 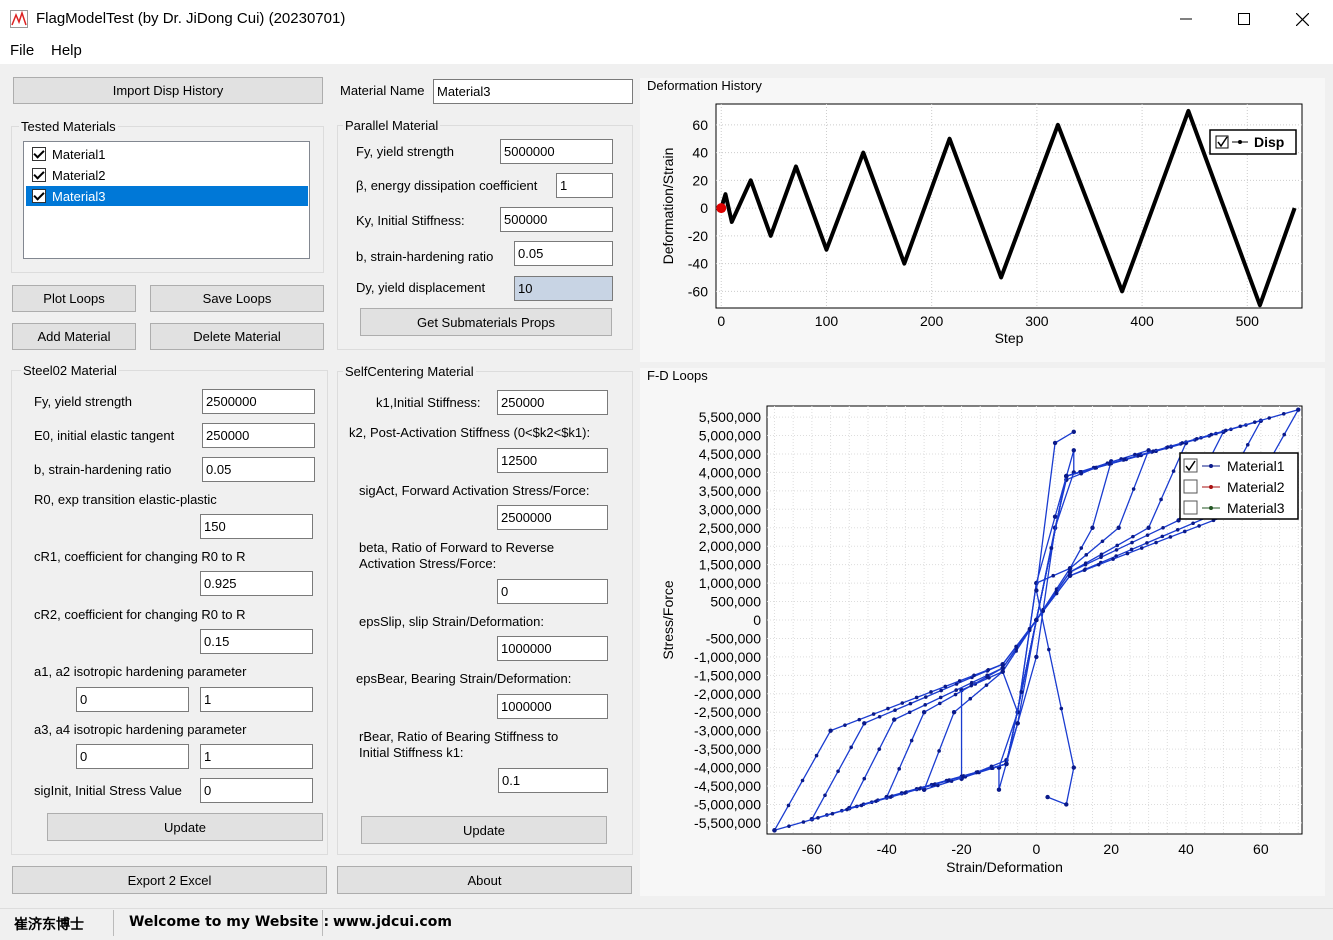 I want to click on x-tick-label: -60, so click(x=812, y=849).